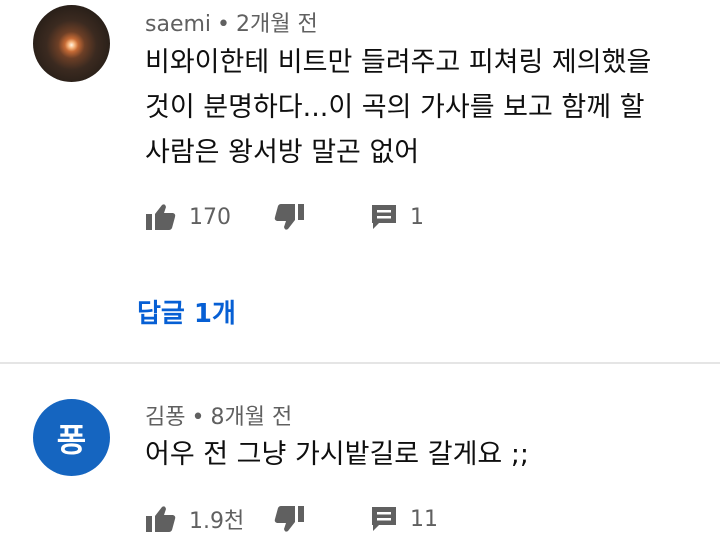 The height and width of the screenshot is (543, 720). Describe the element at coordinates (178, 24) in the screenshot. I see `comment-author: saemi` at that location.